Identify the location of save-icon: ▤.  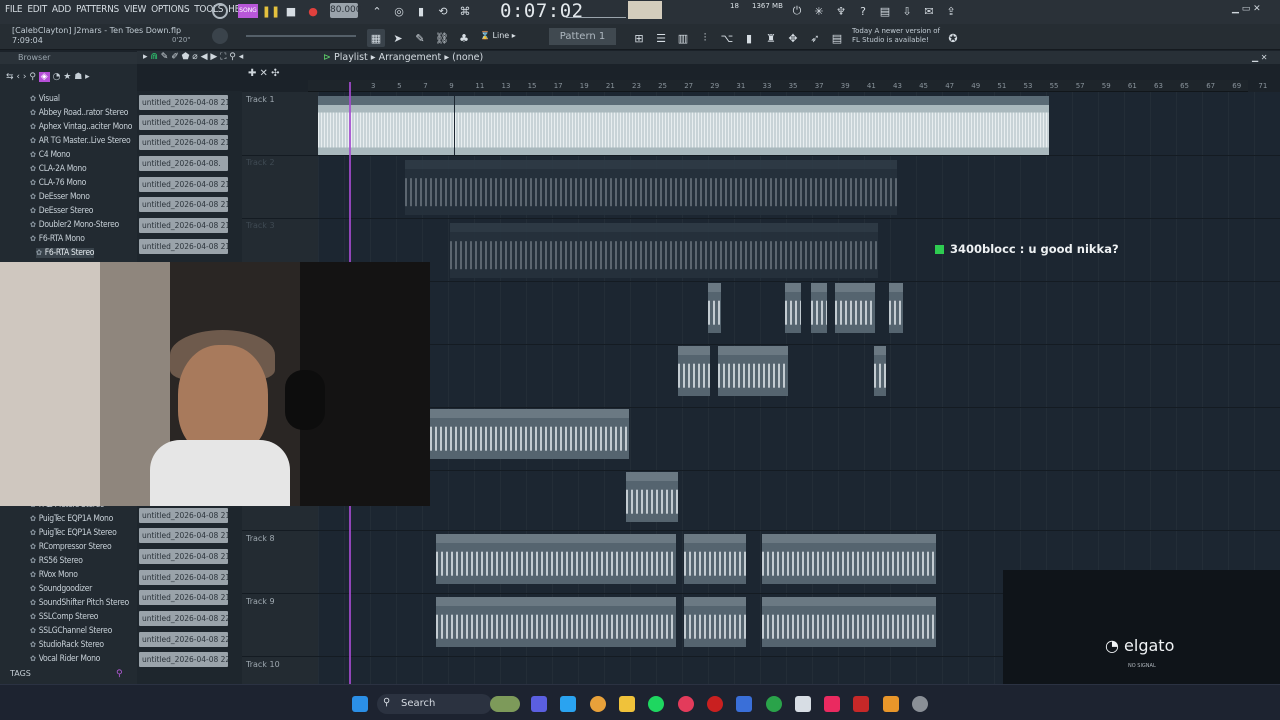
(885, 11).